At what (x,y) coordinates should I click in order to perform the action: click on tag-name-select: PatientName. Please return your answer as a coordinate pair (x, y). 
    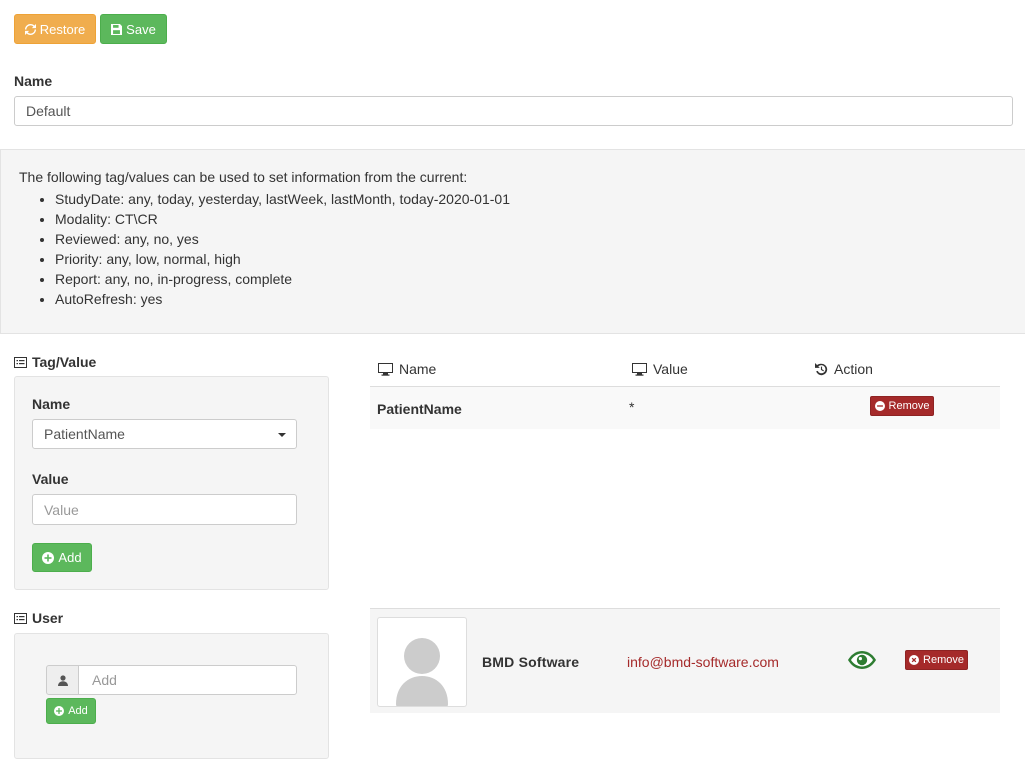
    Looking at the image, I should click on (164, 434).